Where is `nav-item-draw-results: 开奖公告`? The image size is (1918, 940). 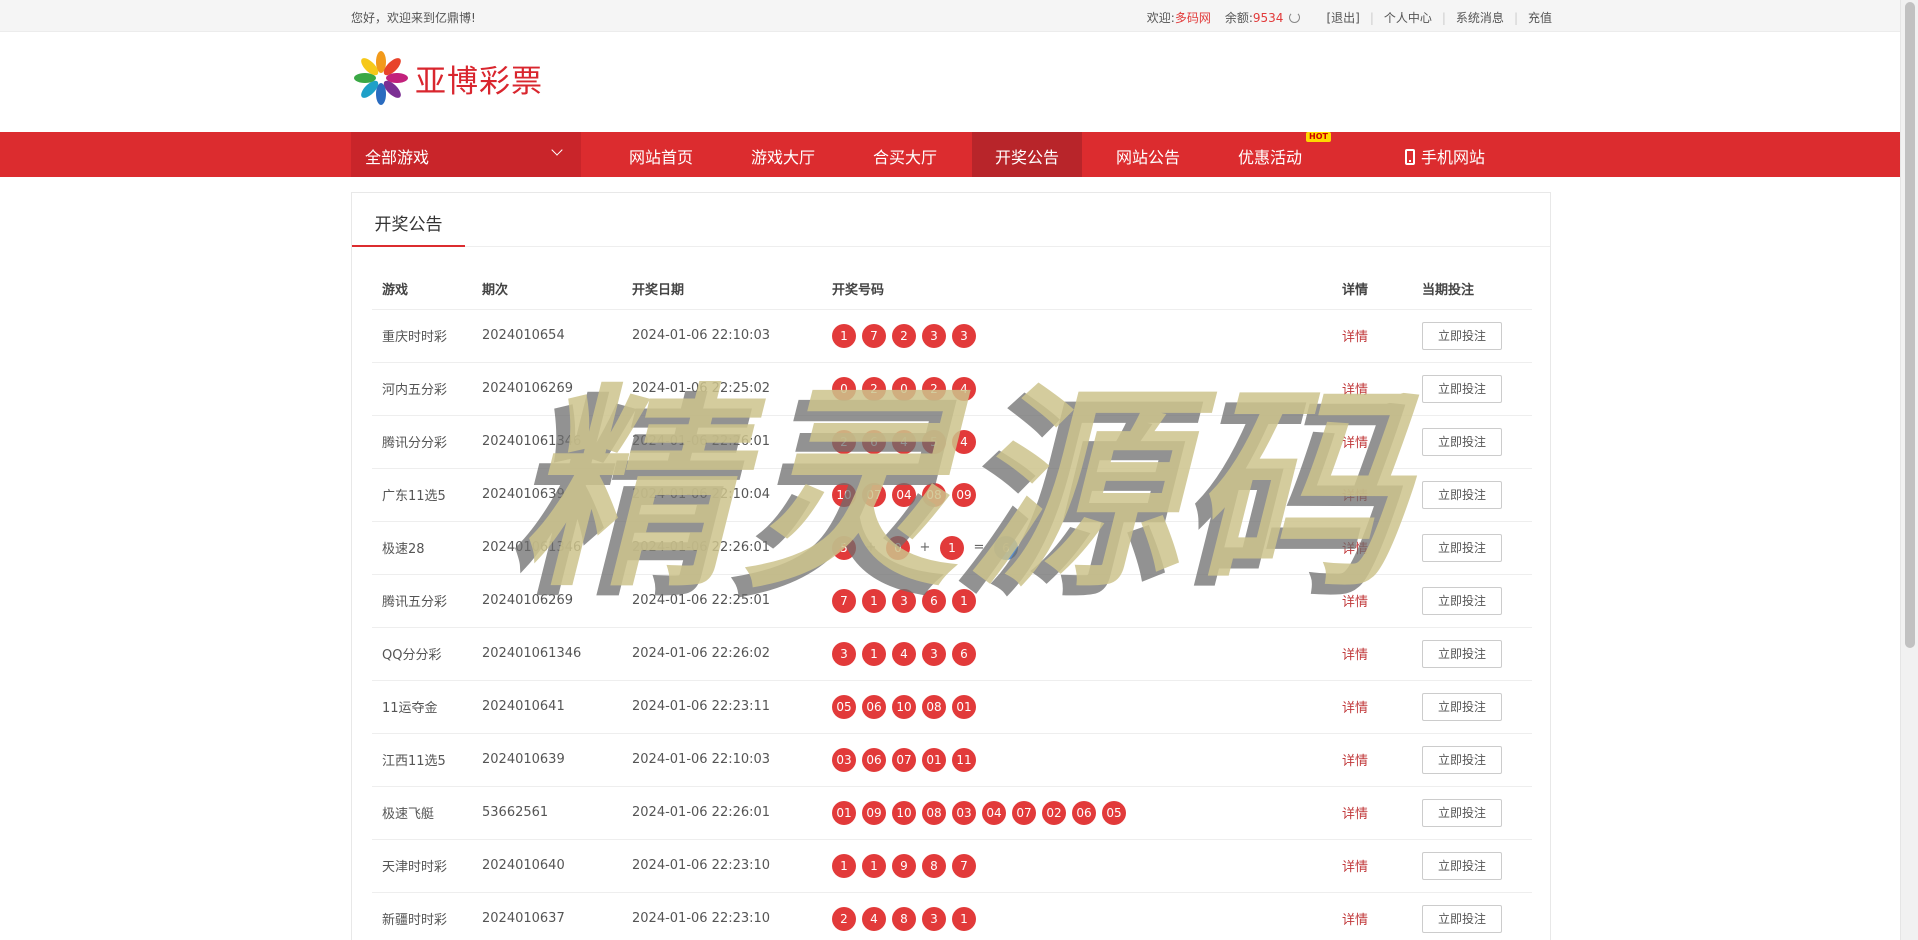
nav-item-draw-results: 开奖公告 is located at coordinates (1027, 154).